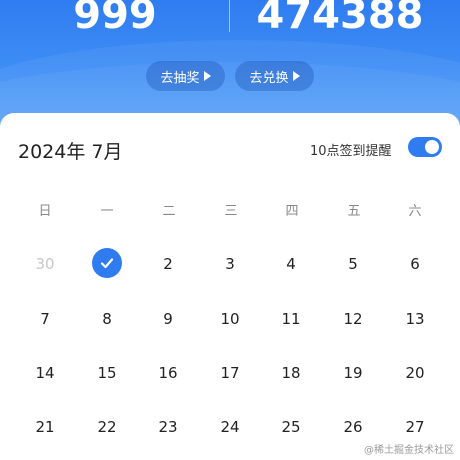  What do you see at coordinates (45, 264) in the screenshot?
I see `day-cell: 30` at bounding box center [45, 264].